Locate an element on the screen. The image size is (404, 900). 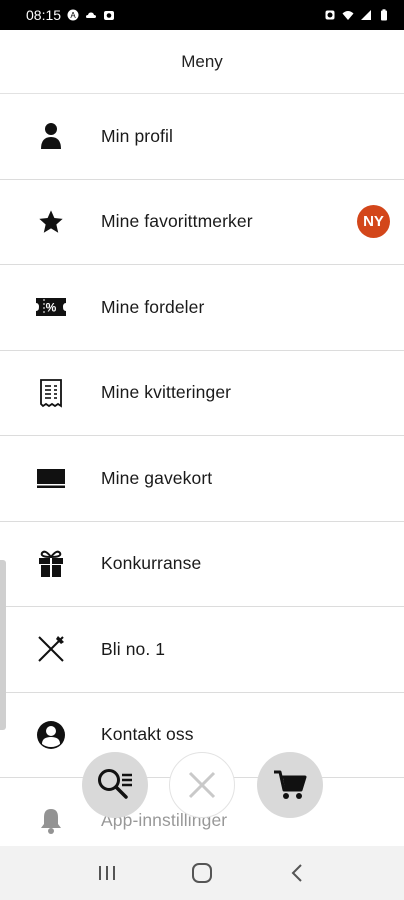
menu-item-mine-kvitteringer: Mine kvitteringer is located at coordinates (202, 393).